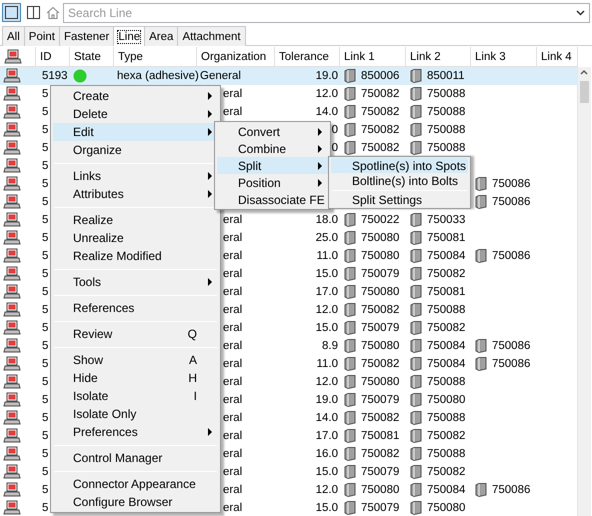 Image resolution: width=592 pixels, height=516 pixels. What do you see at coordinates (272, 148) in the screenshot?
I see `menu-item: Combine` at bounding box center [272, 148].